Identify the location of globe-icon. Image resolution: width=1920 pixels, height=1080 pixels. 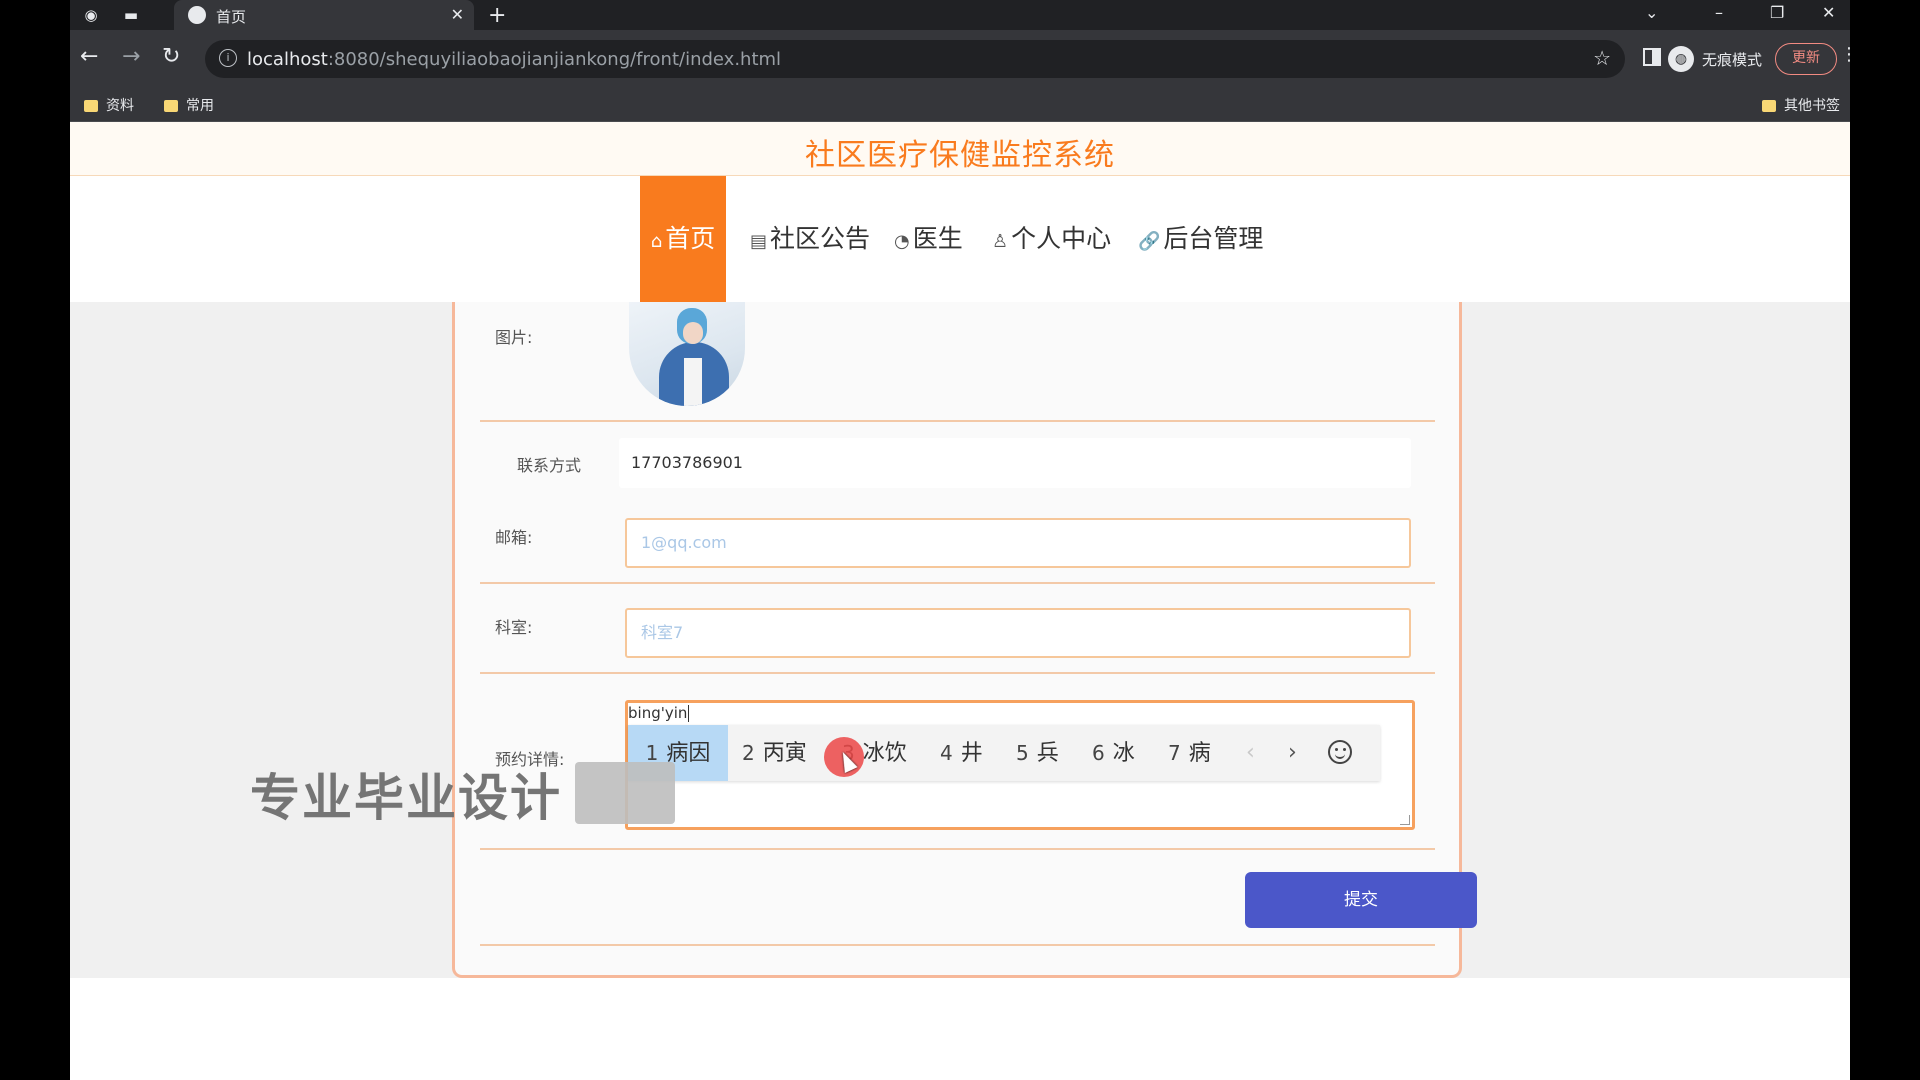
(197, 15).